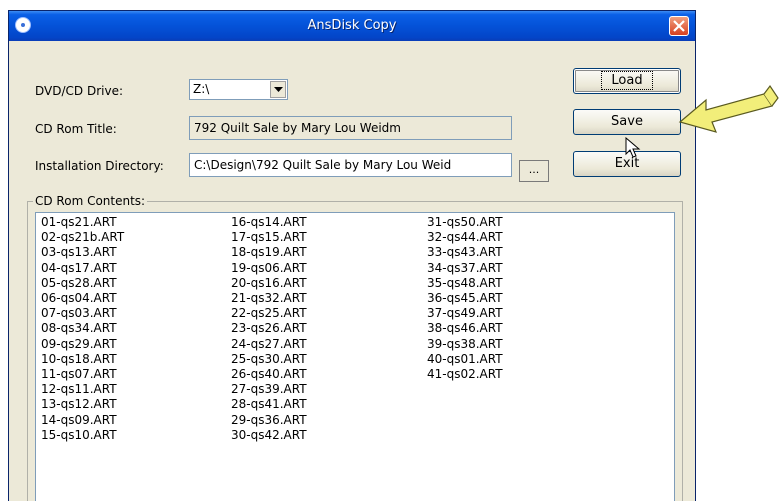  Describe the element at coordinates (465, 359) in the screenshot. I see `list-item: 40-qs01.ART` at that location.